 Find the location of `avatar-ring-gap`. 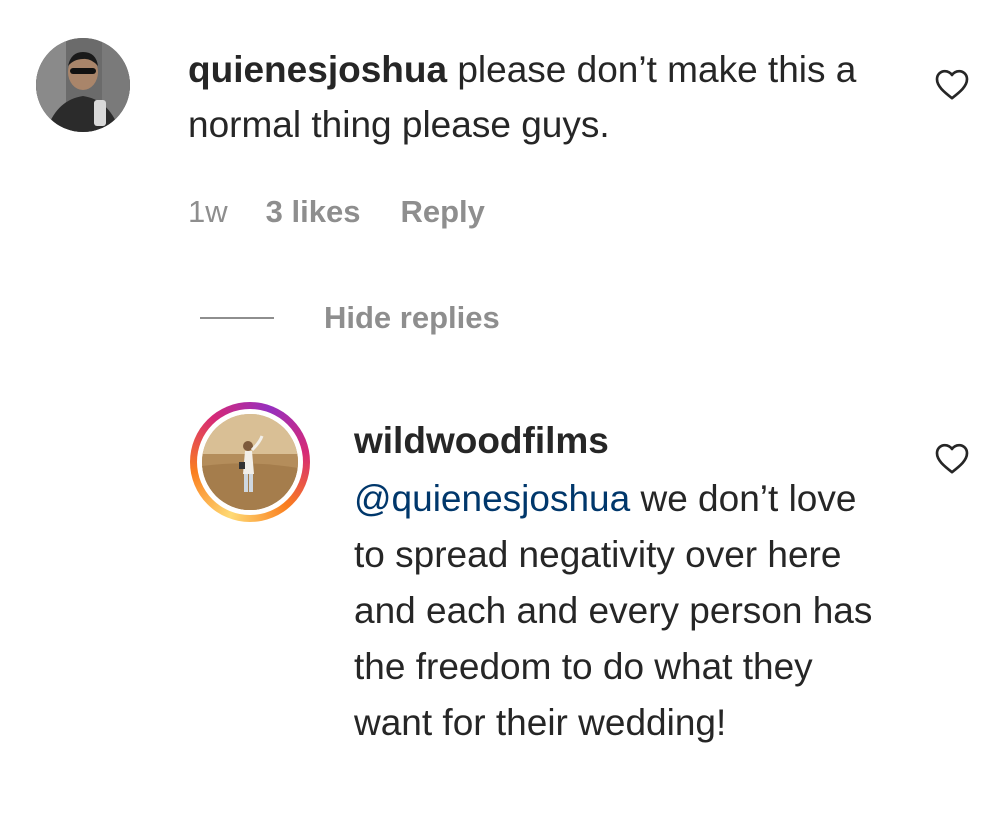

avatar-ring-gap is located at coordinates (250, 462).